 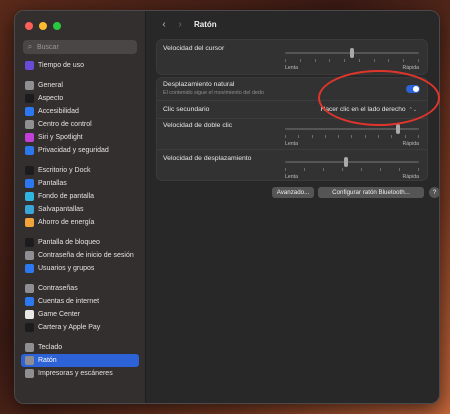 I want to click on sidebar-item-label: Usuarios y grupos, so click(x=66, y=268).